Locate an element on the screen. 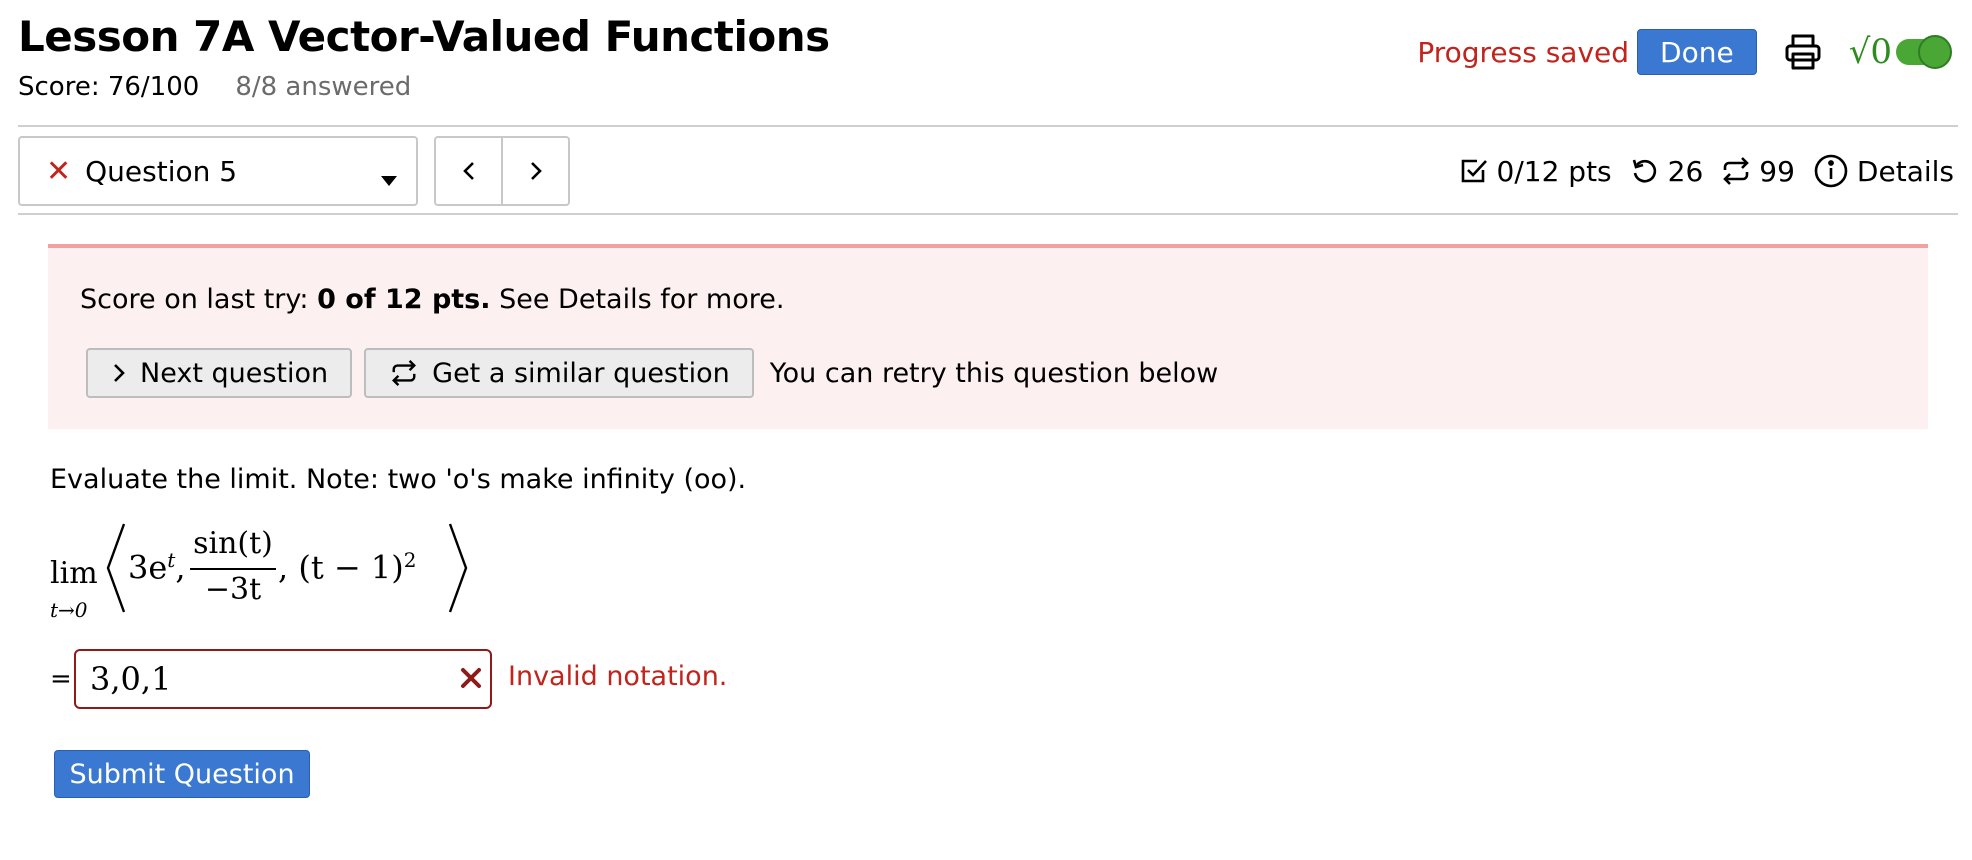  fraction-bar is located at coordinates (233, 569).